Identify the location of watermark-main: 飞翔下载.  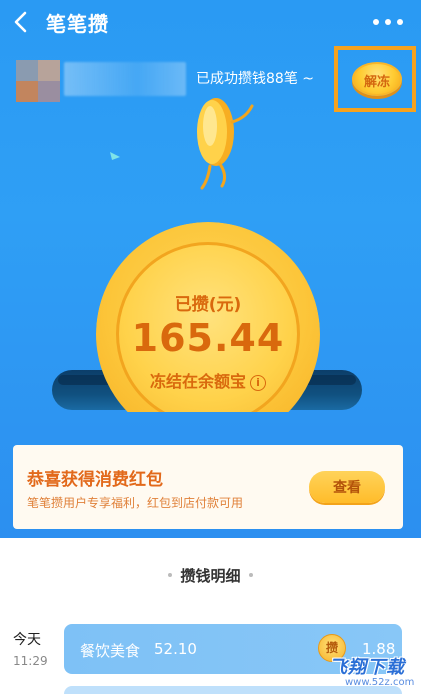
(367, 667).